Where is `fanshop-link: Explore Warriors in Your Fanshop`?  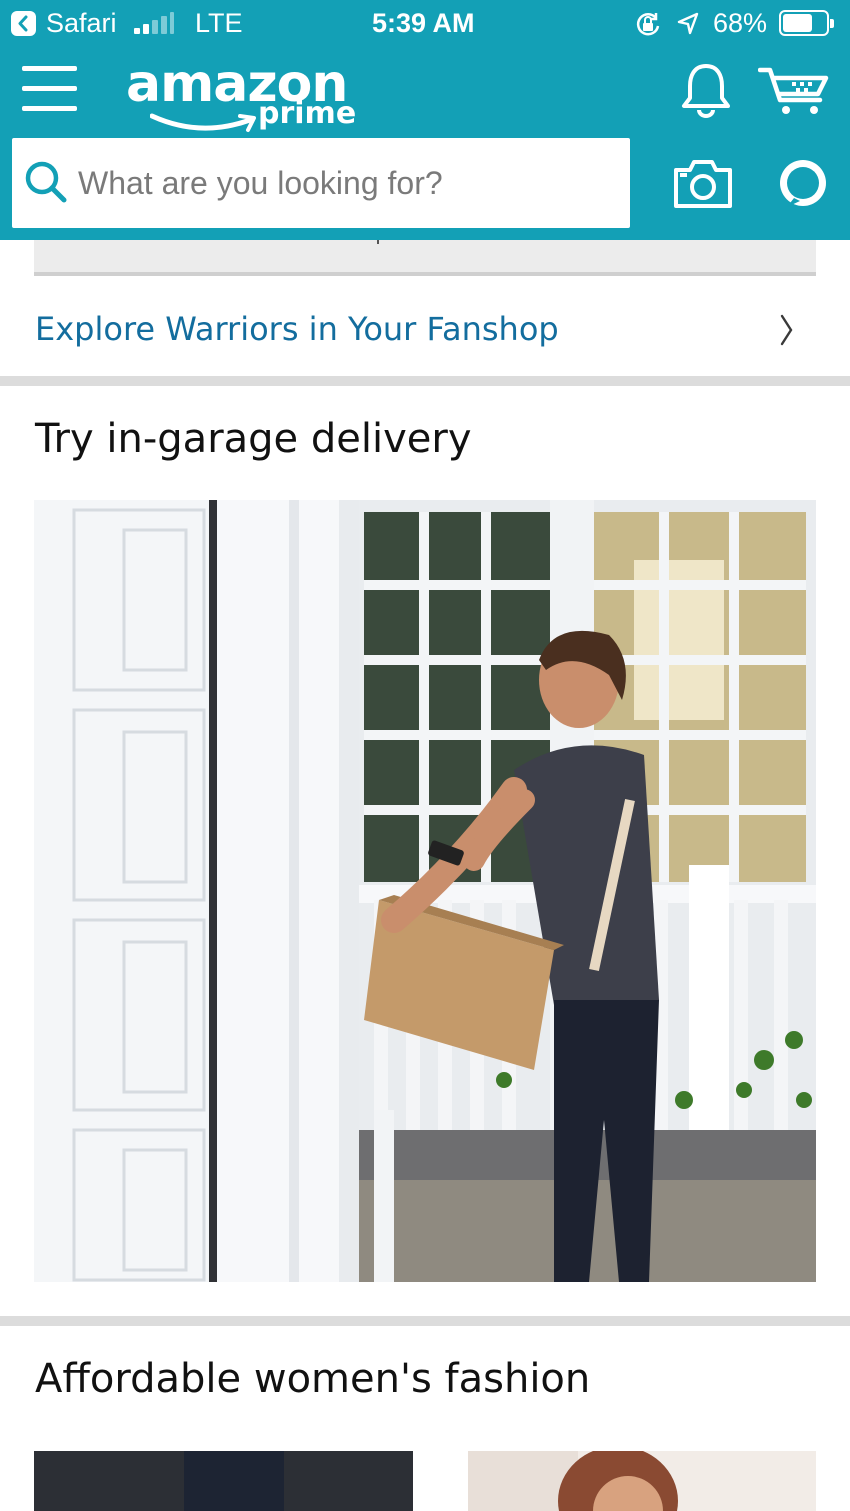 fanshop-link: Explore Warriors in Your Fanshop is located at coordinates (297, 329).